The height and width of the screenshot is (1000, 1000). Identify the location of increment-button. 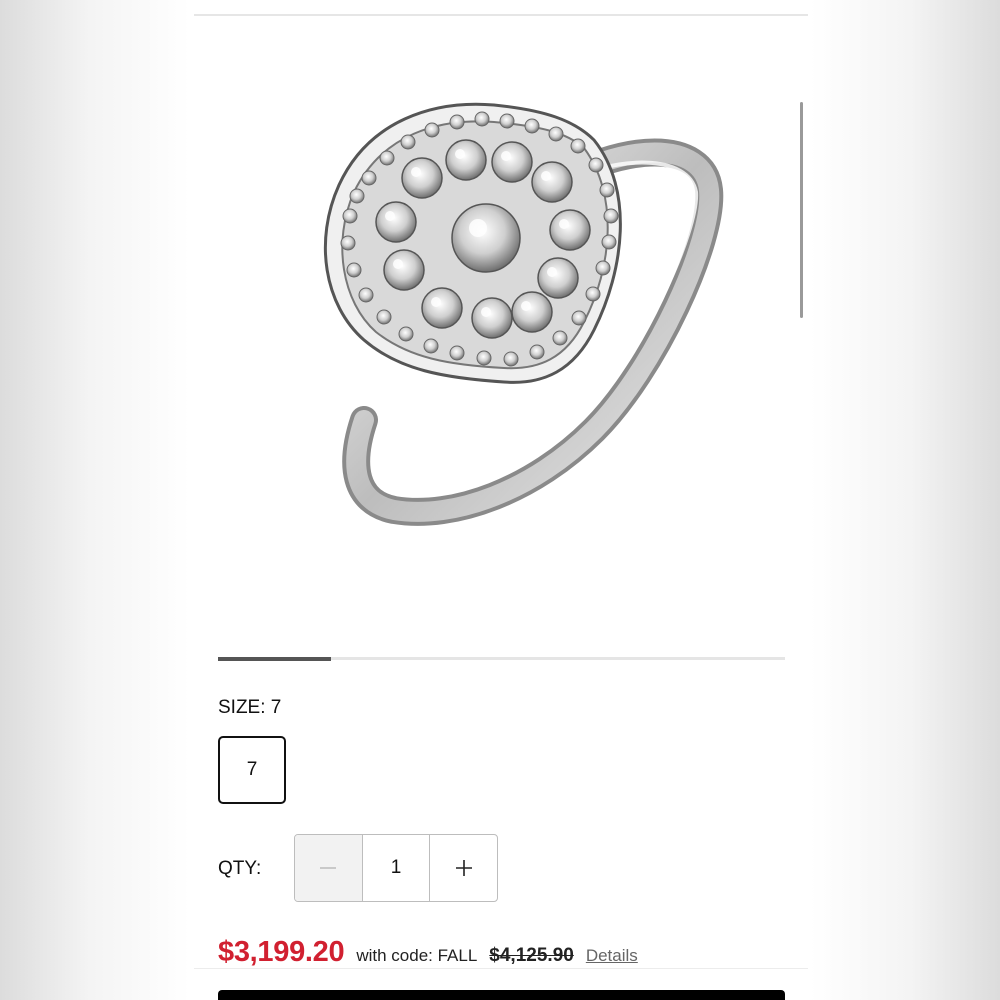
(463, 868).